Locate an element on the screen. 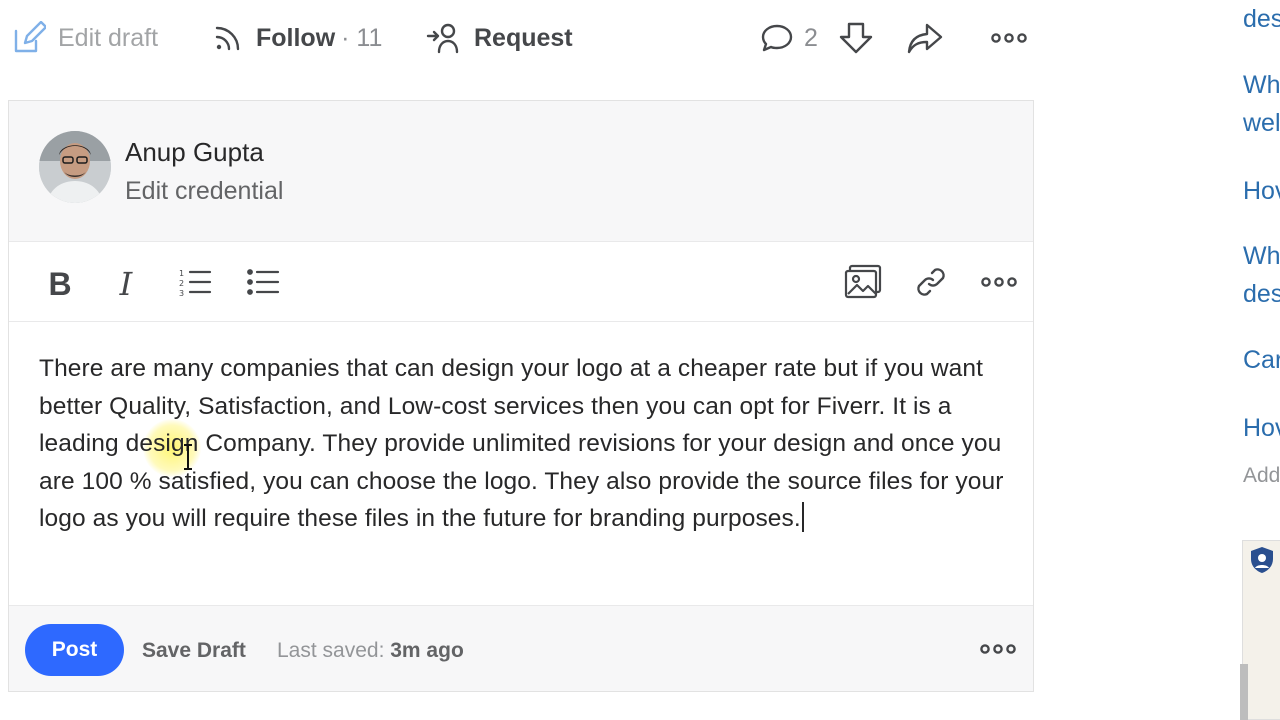  toolbar-more-button is located at coordinates (999, 284).